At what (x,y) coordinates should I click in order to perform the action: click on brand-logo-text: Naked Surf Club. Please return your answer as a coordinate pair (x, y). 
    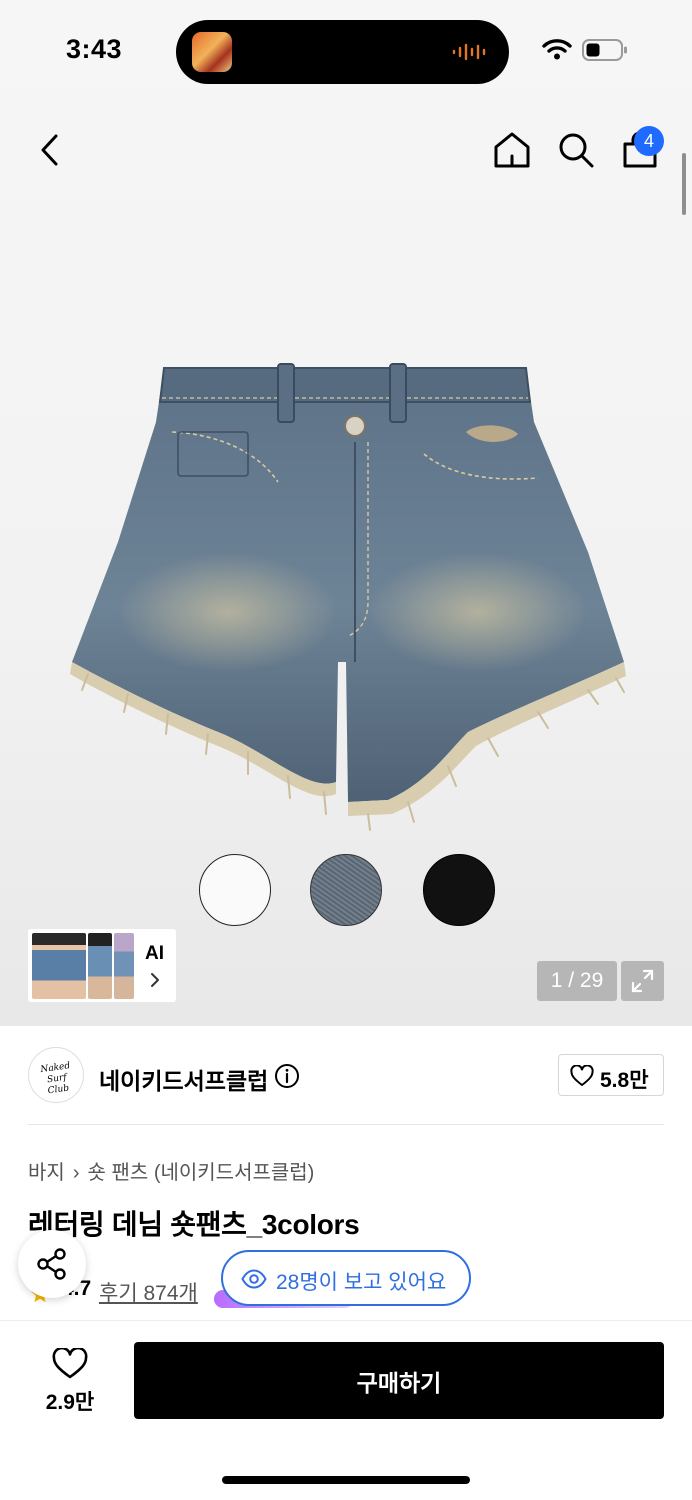
    Looking at the image, I should click on (55, 1079).